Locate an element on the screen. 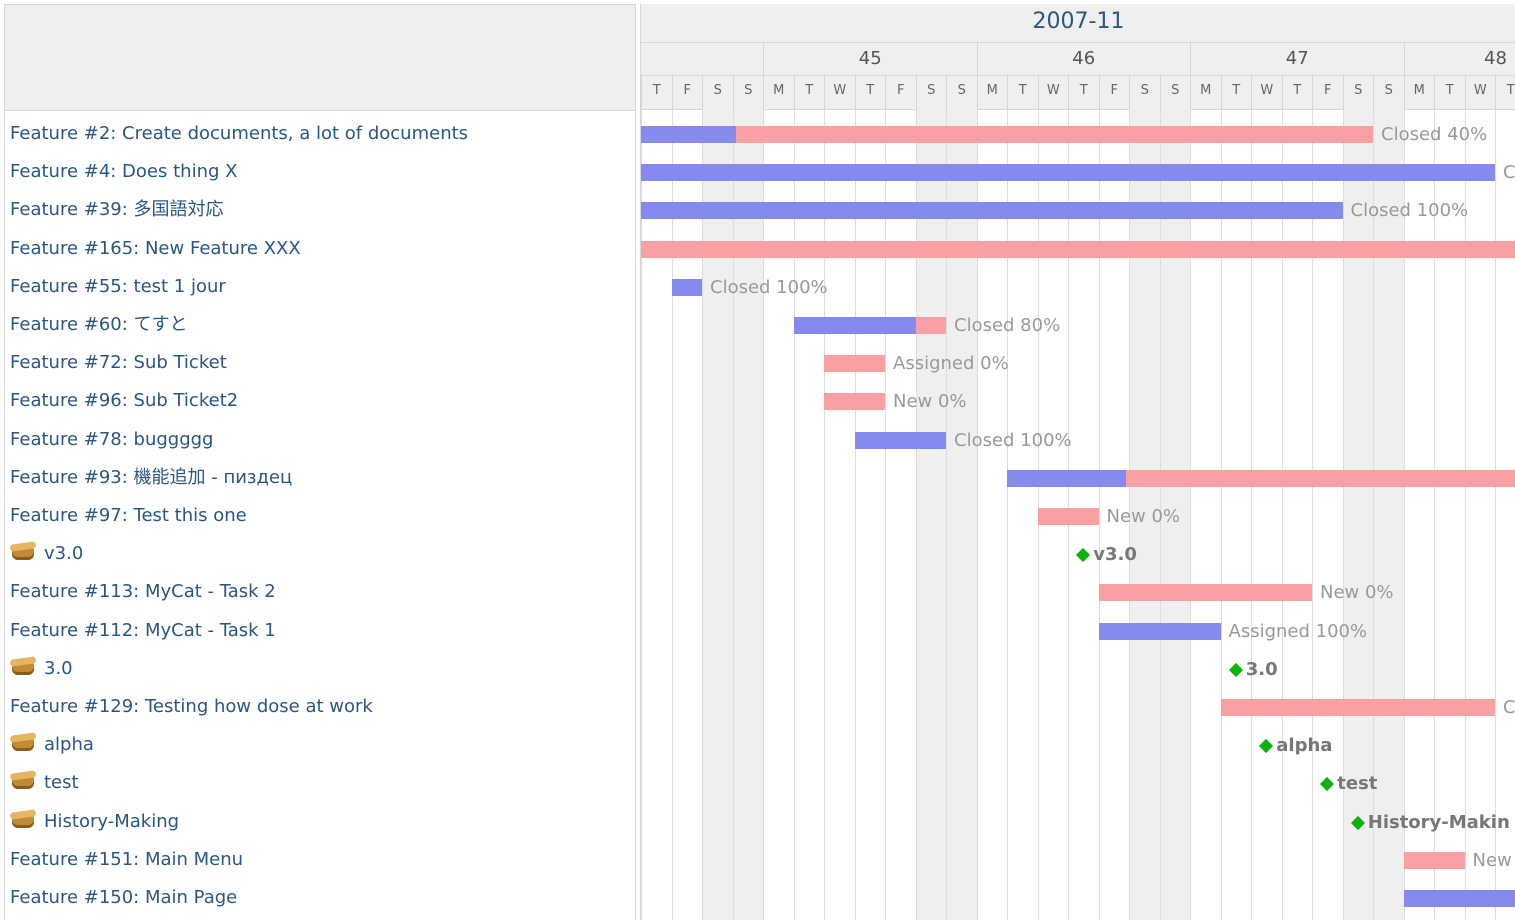 The image size is (1515, 920). issue-link: Feature #78: buggggg is located at coordinates (111, 439).